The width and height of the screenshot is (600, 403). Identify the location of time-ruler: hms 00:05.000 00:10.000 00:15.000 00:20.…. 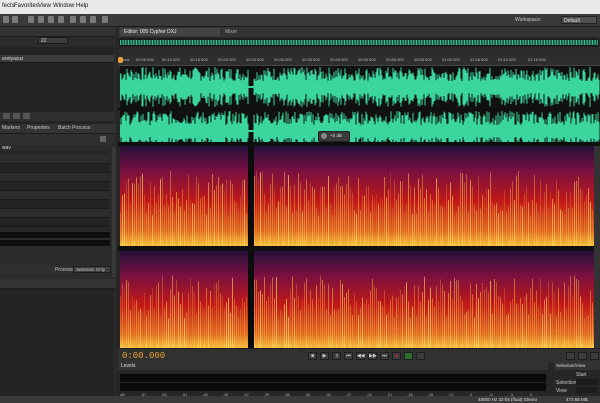
(359, 61).